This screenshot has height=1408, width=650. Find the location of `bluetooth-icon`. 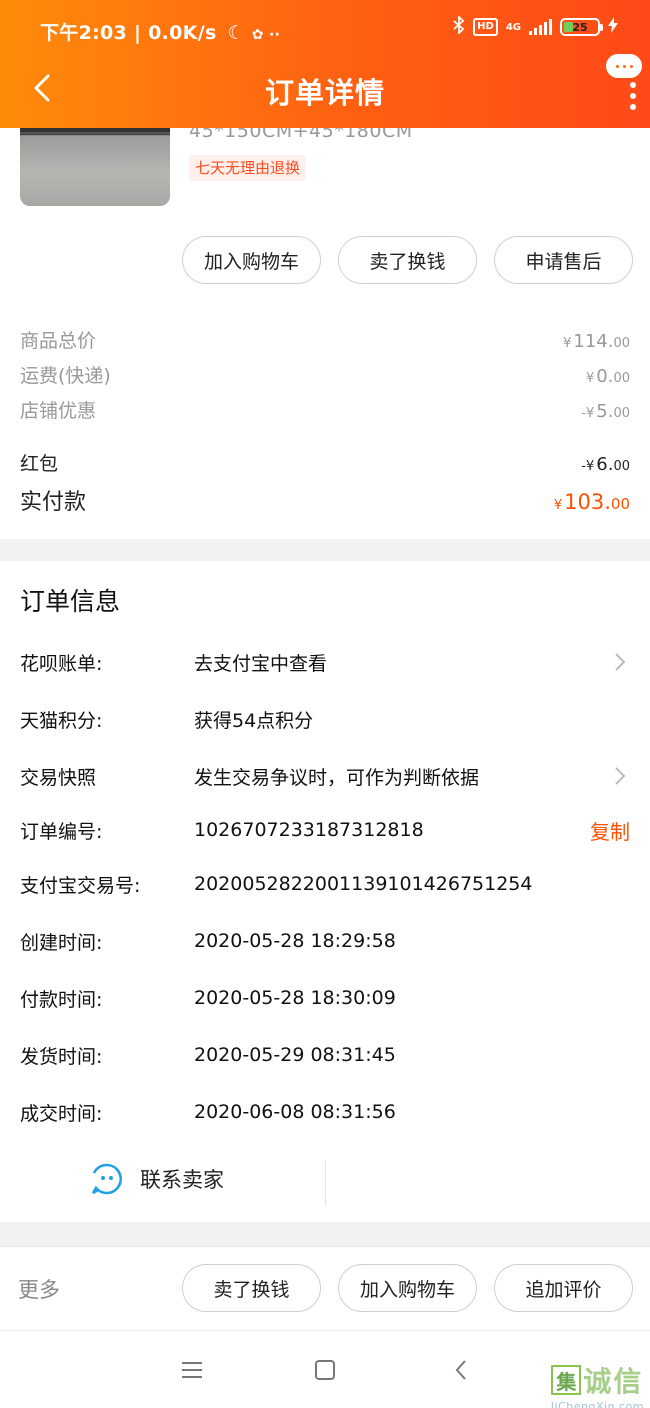

bluetooth-icon is located at coordinates (459, 26).